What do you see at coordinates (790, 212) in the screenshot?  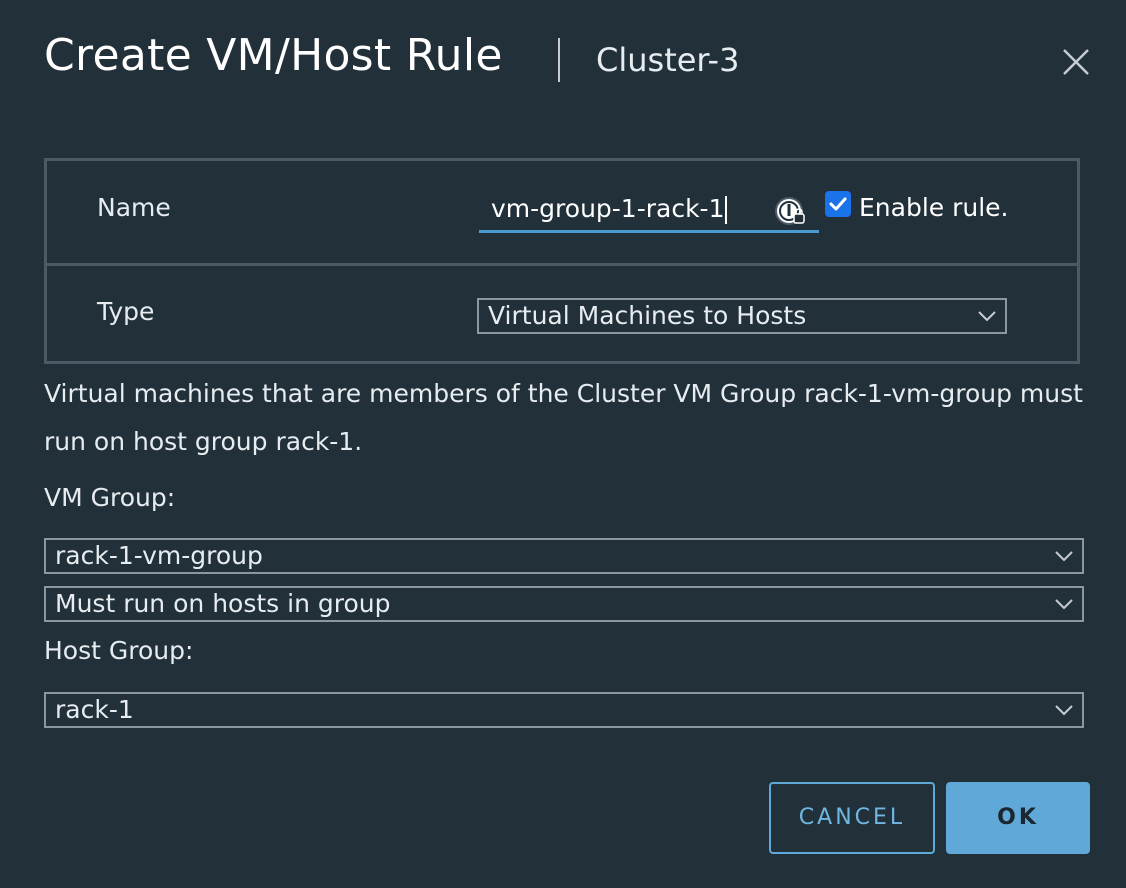 I see `password-manager-icon` at bounding box center [790, 212].